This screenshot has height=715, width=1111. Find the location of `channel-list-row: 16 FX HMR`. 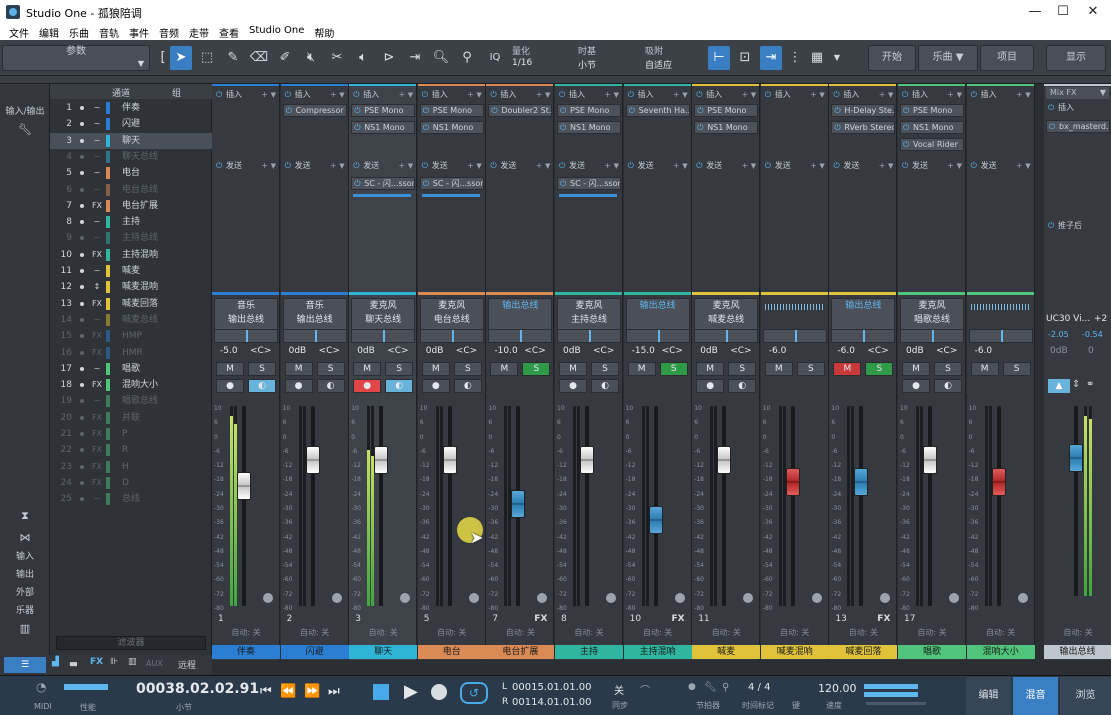

channel-list-row: 16 FX HMR is located at coordinates (131, 353).